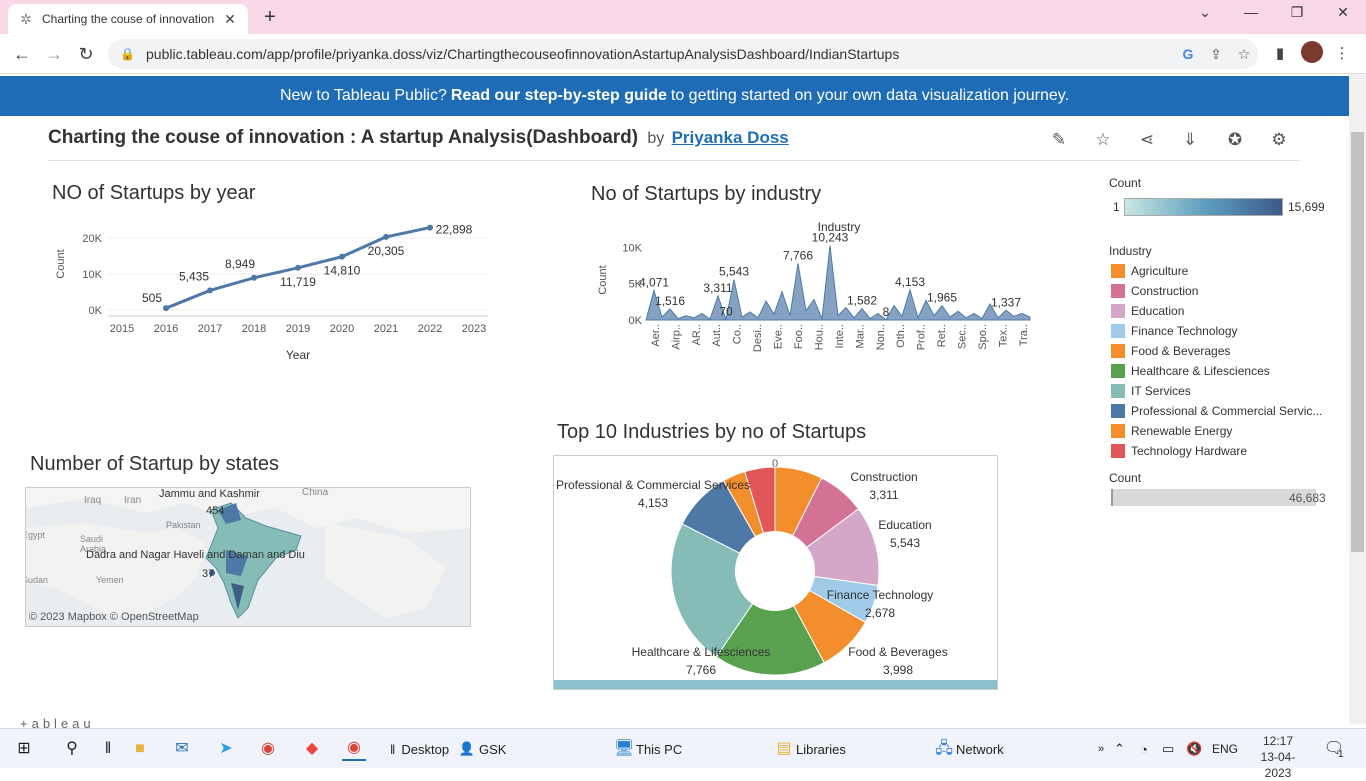  Describe the element at coordinates (701, 652) in the screenshot. I see `slice-name-label: Healthcare & Lifesciences` at that location.